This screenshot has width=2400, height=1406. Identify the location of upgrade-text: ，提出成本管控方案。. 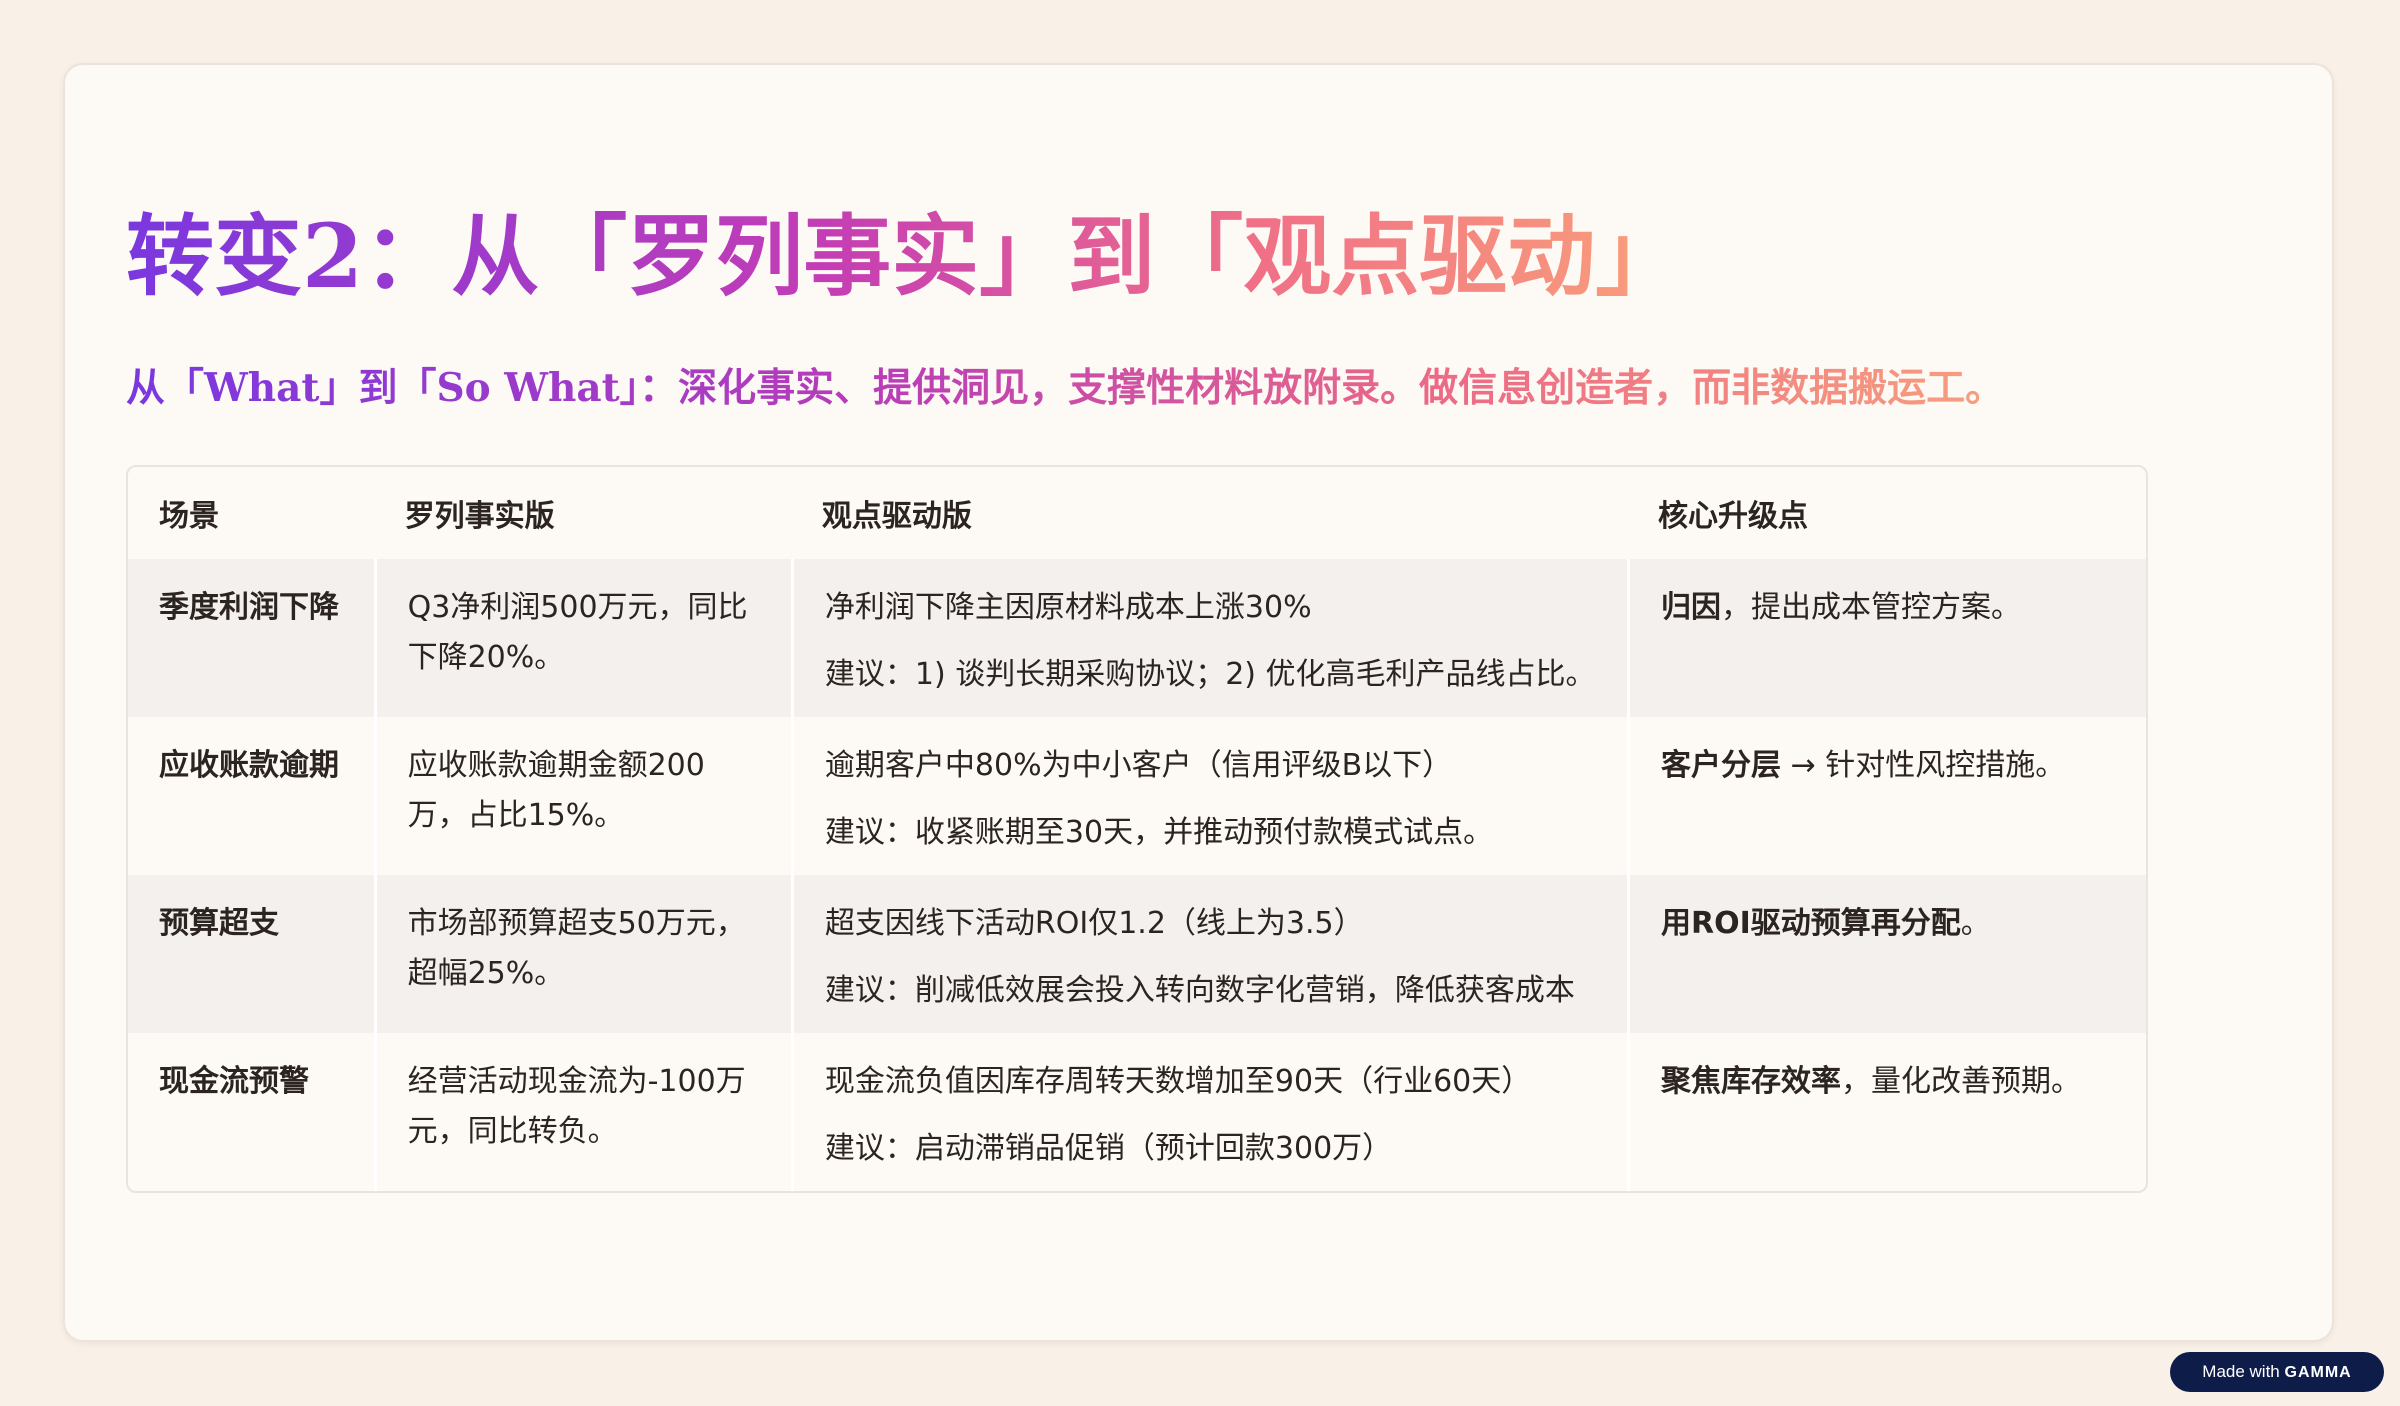
(1871, 607).